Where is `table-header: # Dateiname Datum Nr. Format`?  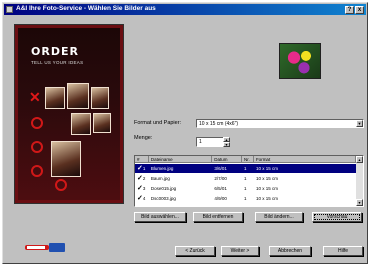 table-header: # Dateiname Datum Nr. Format is located at coordinates (245, 159).